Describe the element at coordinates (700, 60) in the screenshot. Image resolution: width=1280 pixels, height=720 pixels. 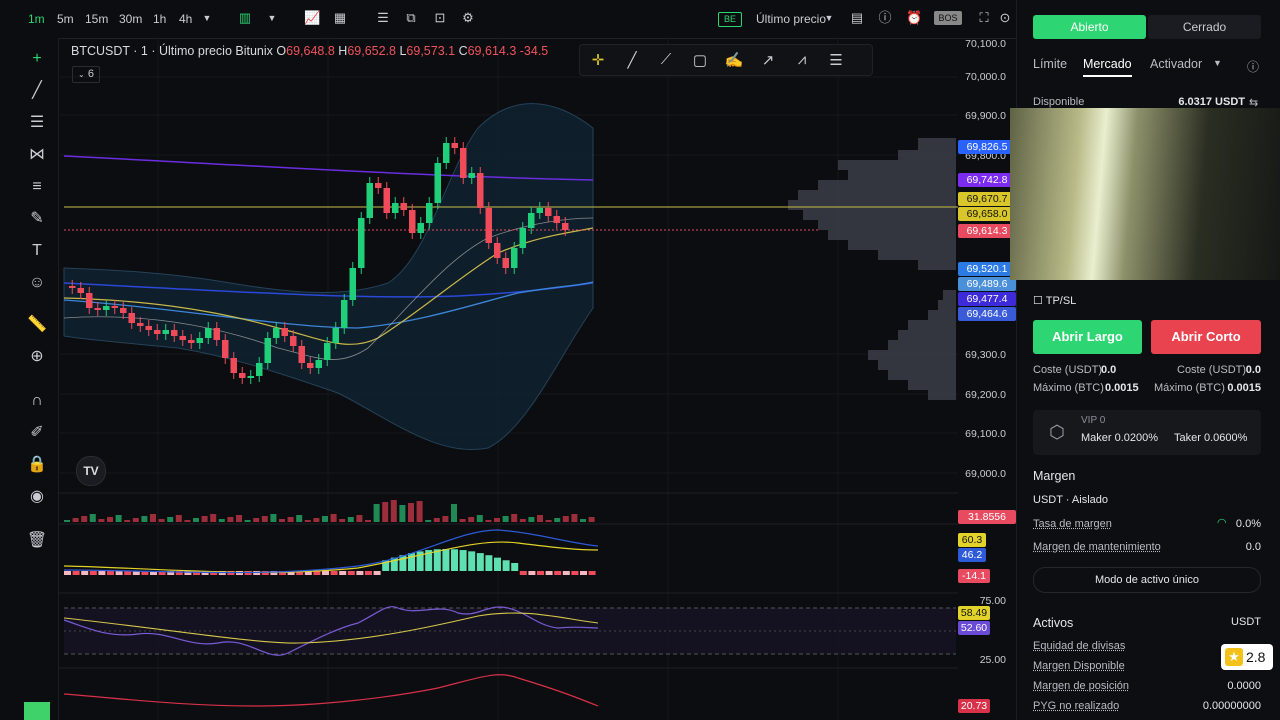
I see `rectangle-icon: ▢` at that location.